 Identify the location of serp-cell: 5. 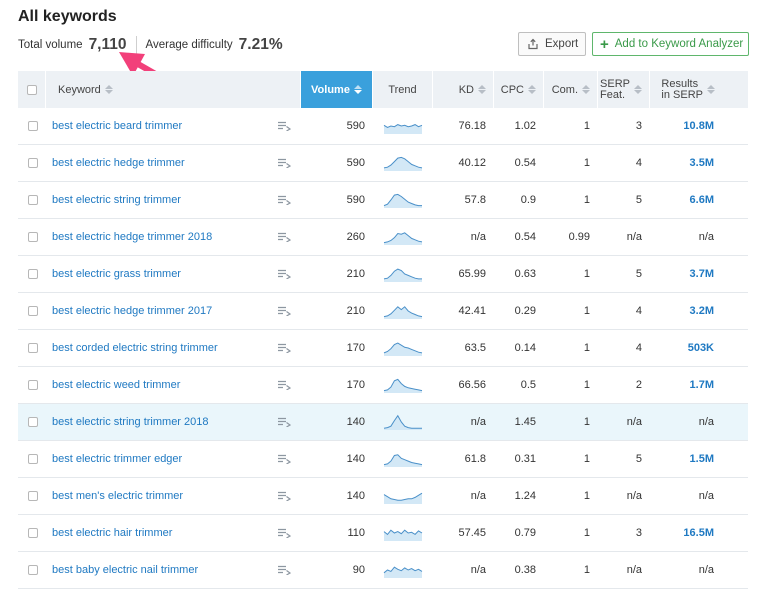
(638, 200).